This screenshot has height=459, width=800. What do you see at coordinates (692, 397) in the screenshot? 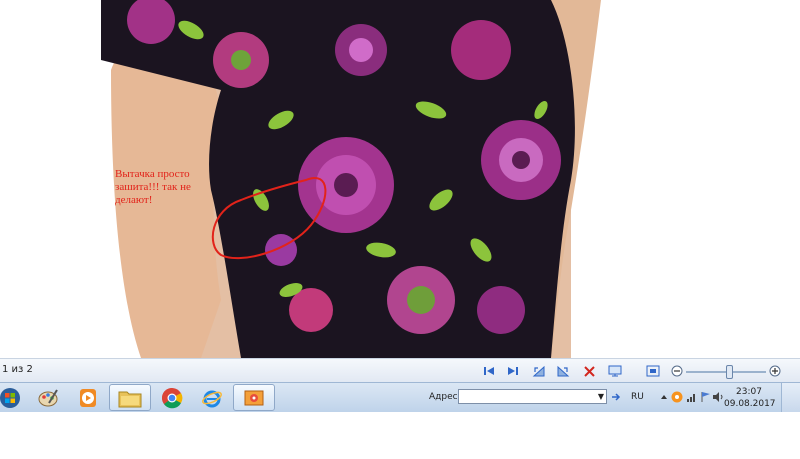
I see `network-icon` at bounding box center [692, 397].